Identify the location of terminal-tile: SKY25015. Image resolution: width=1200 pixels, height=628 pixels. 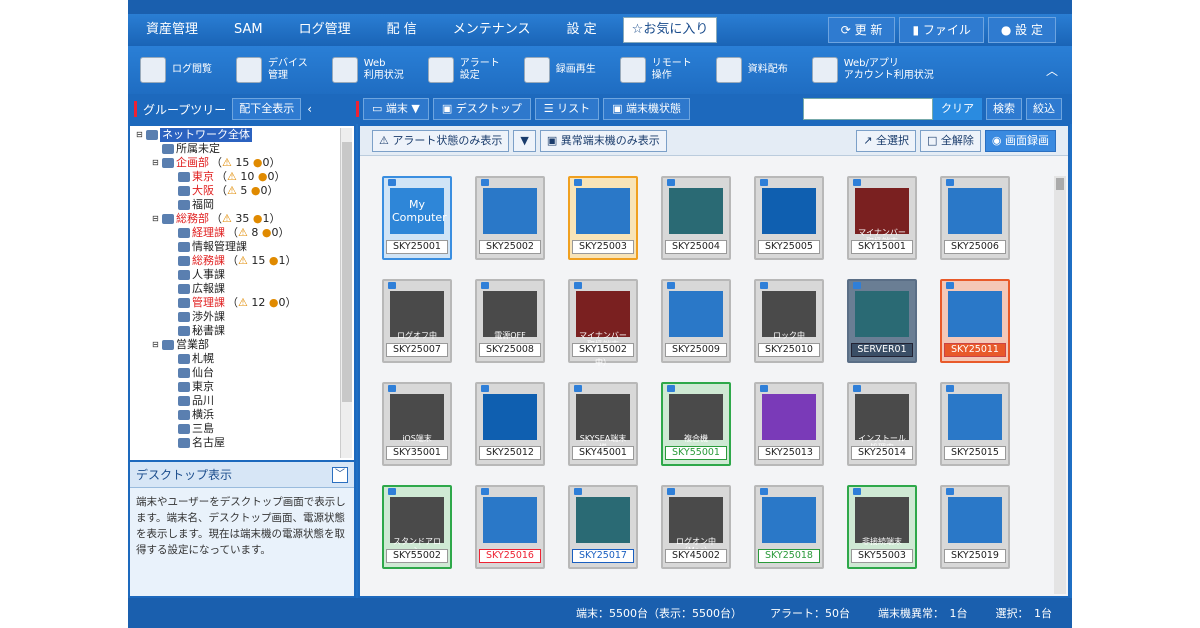
(975, 424).